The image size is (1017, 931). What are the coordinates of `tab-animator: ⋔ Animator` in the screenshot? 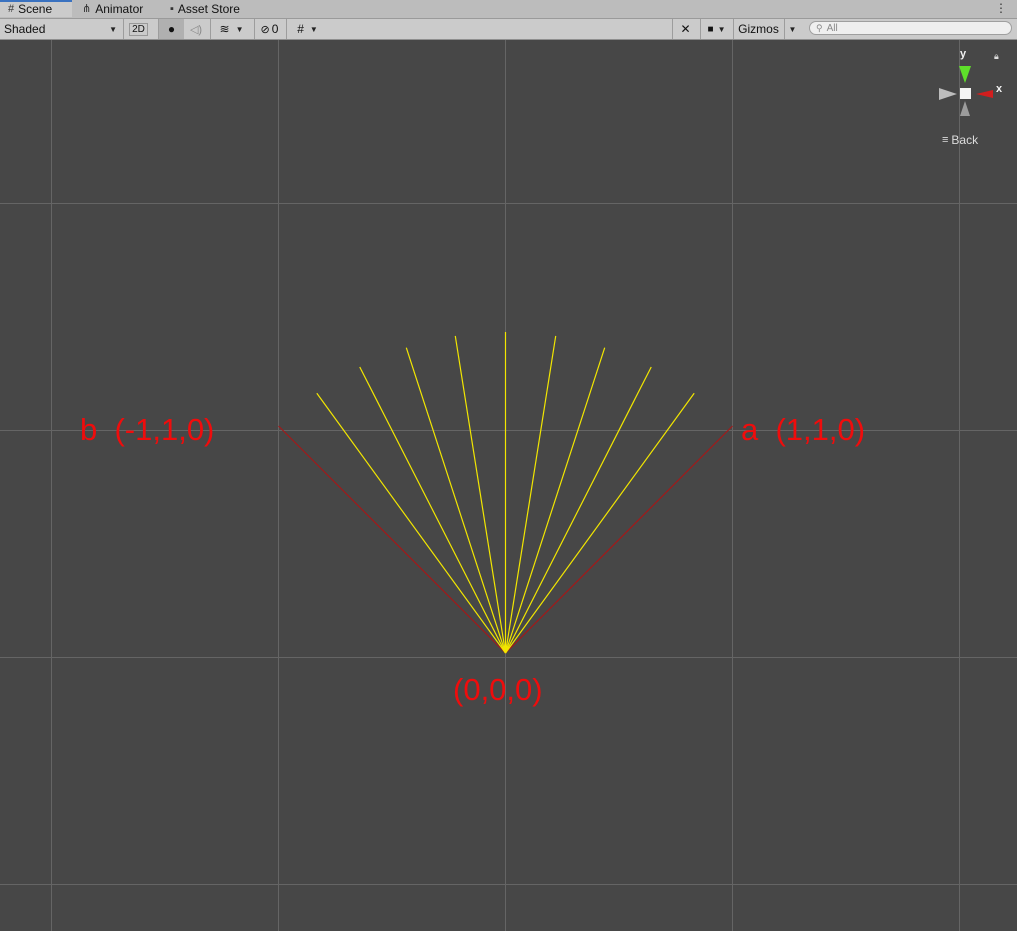 It's located at (112, 9).